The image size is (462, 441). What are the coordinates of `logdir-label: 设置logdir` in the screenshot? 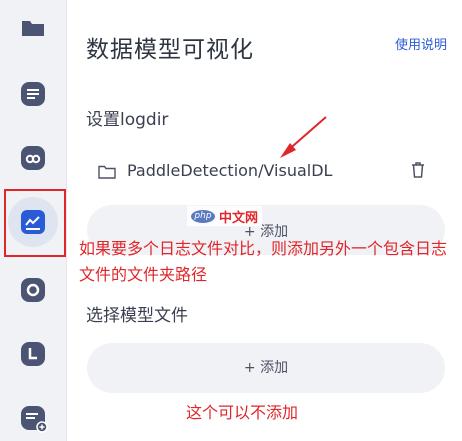 It's located at (127, 120).